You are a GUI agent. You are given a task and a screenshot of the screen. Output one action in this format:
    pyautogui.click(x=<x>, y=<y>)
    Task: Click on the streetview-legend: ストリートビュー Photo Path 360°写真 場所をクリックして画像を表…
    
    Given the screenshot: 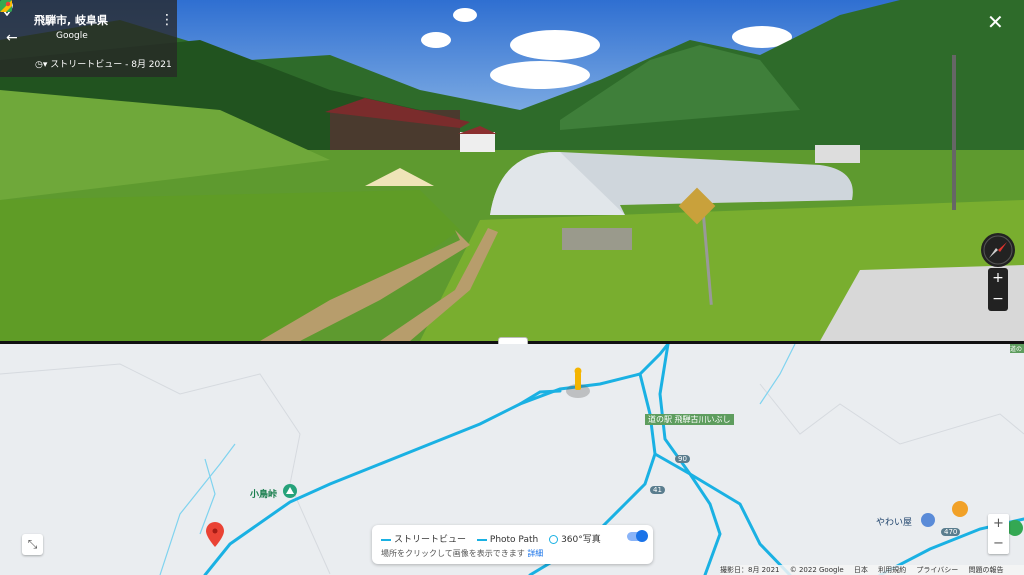 What is the action you would take?
    pyautogui.click(x=512, y=544)
    